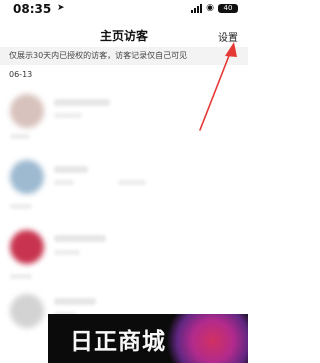 This screenshot has width=320, height=363. I want to click on battery-icon: 40, so click(228, 8).